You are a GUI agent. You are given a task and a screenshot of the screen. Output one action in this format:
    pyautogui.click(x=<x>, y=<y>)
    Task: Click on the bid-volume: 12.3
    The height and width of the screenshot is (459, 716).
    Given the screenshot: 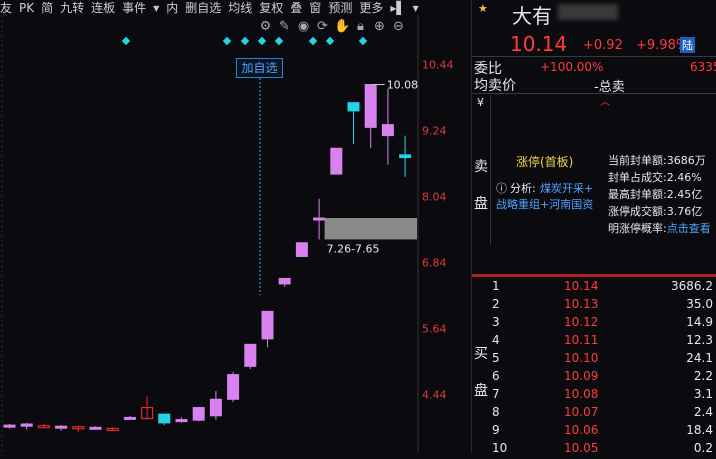 What is the action you would take?
    pyautogui.click(x=699, y=340)
    